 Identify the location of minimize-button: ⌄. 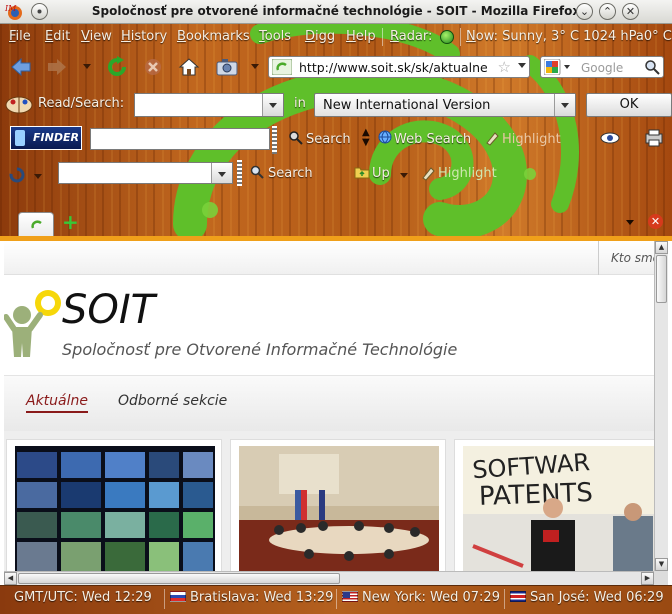
(584, 11).